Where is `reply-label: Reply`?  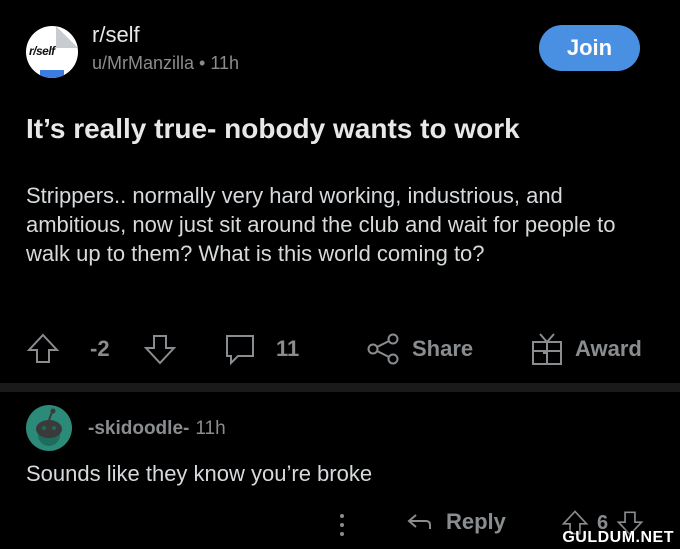
reply-label: Reply is located at coordinates (476, 521).